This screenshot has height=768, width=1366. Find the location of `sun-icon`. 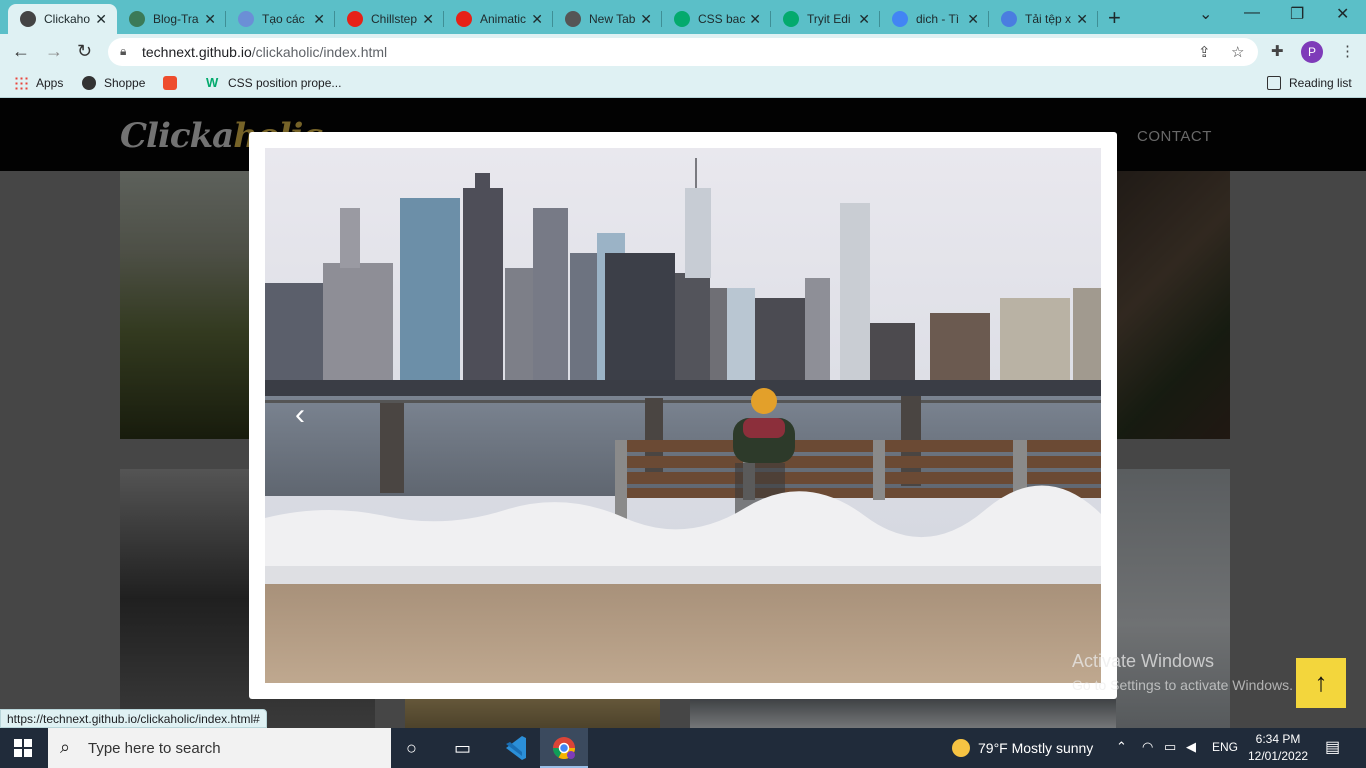

sun-icon is located at coordinates (961, 748).